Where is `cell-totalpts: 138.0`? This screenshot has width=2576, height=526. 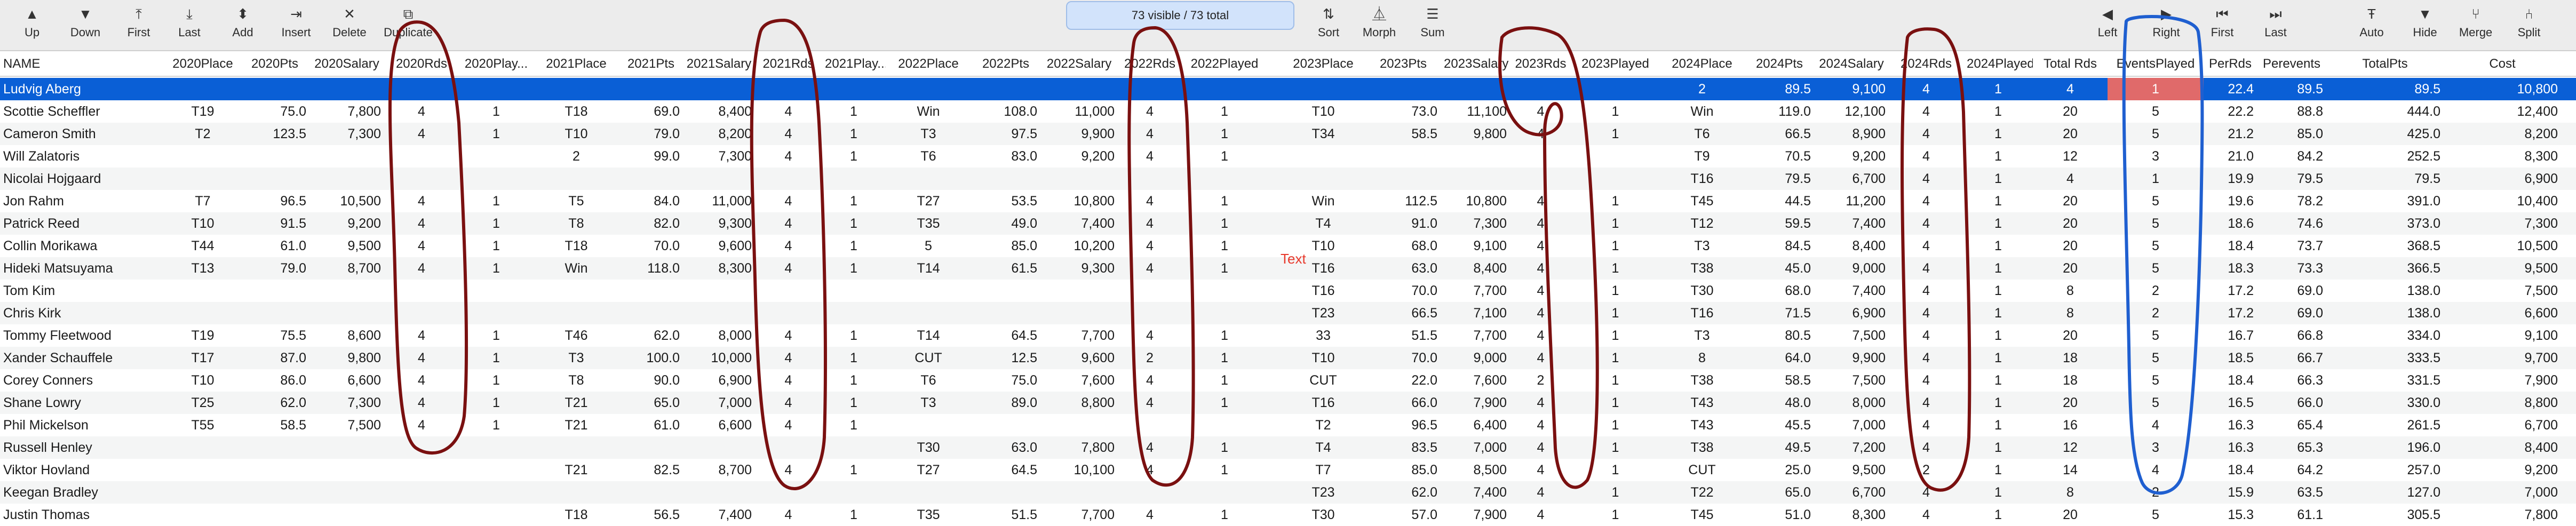
cell-totalpts: 138.0 is located at coordinates (2385, 313).